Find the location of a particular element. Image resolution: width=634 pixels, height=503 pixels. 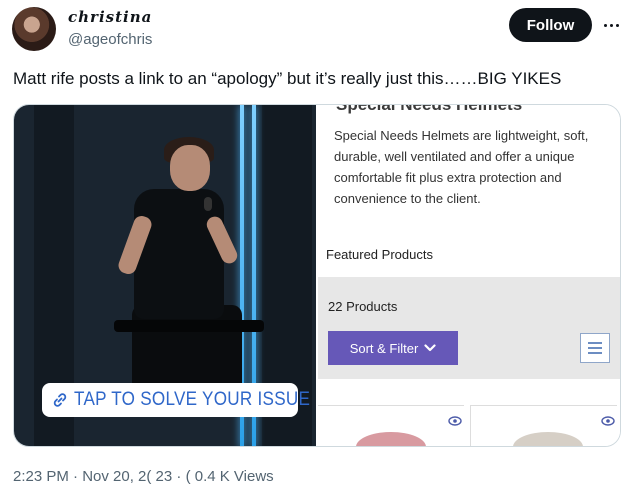

product-grid is located at coordinates (469, 425).